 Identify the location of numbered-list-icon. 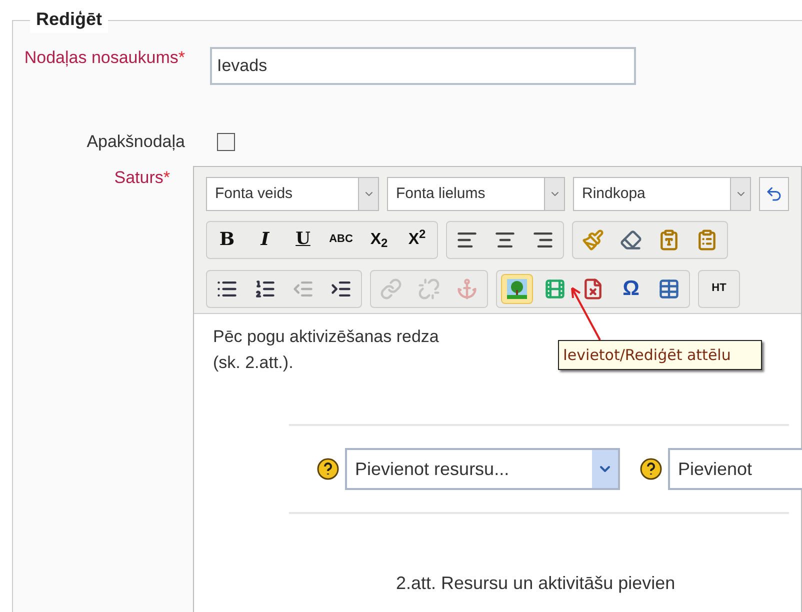
(265, 289).